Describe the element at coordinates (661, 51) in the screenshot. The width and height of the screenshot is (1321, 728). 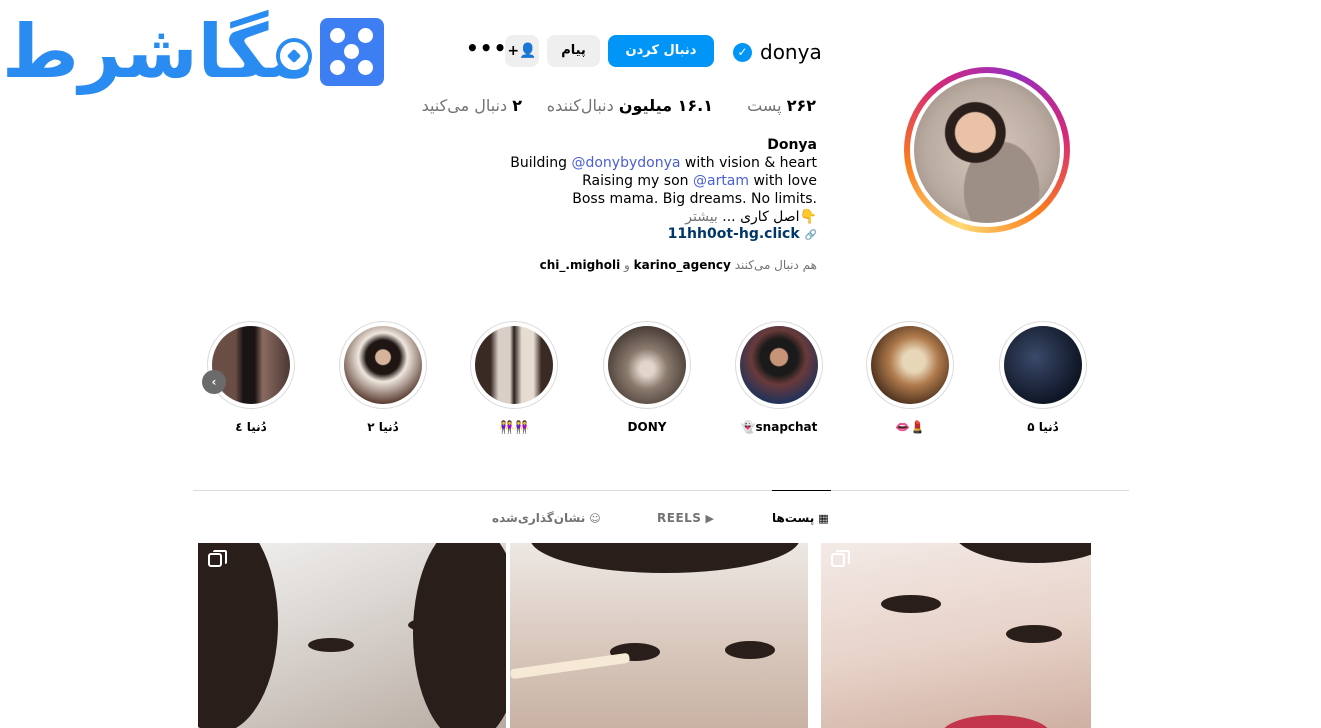
I see `follow-button: دنبال کردن` at that location.